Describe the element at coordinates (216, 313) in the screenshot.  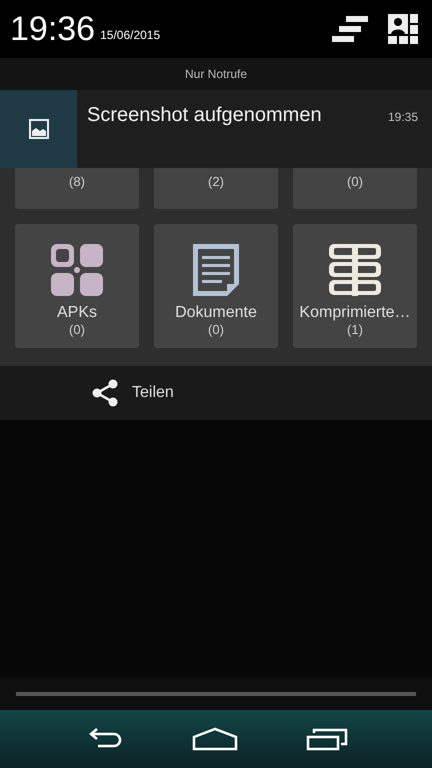
I see `category-label: Dokumente` at that location.